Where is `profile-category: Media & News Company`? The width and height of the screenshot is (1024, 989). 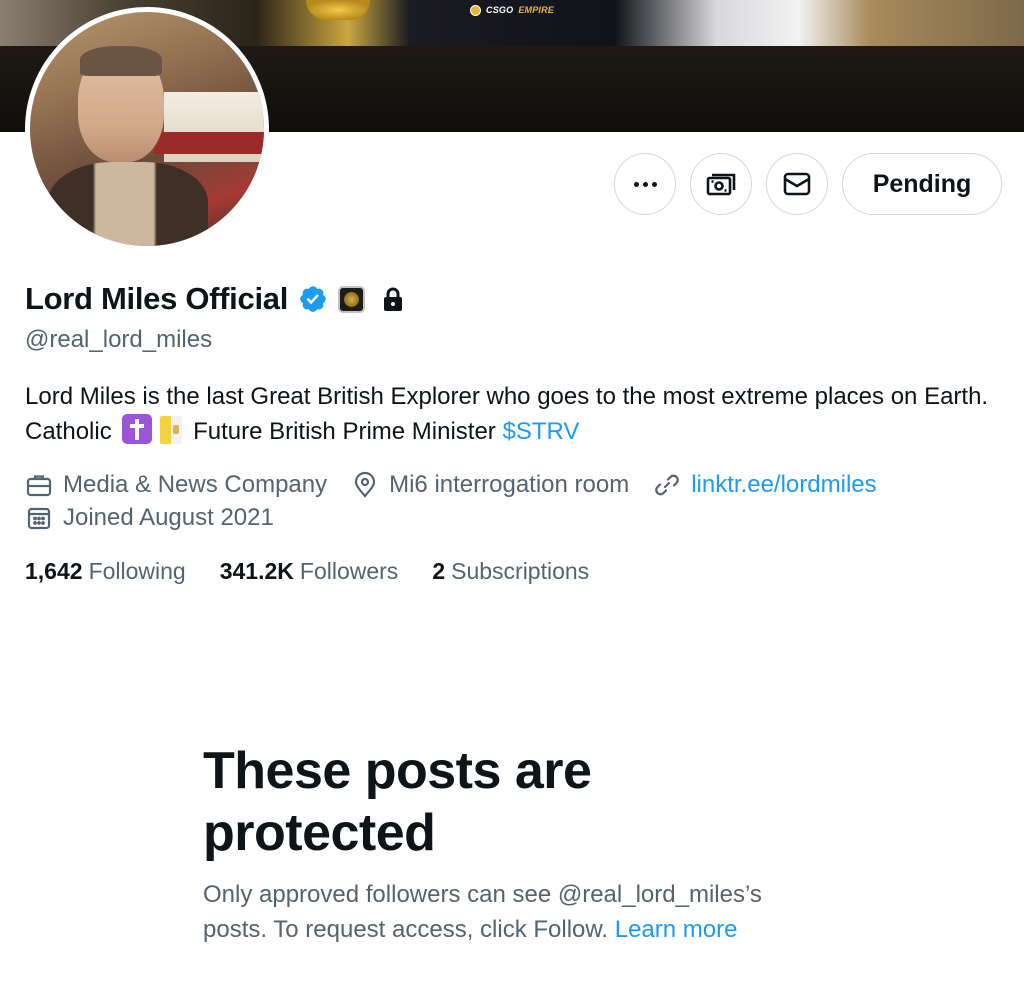
profile-category: Media & News Company is located at coordinates (176, 485).